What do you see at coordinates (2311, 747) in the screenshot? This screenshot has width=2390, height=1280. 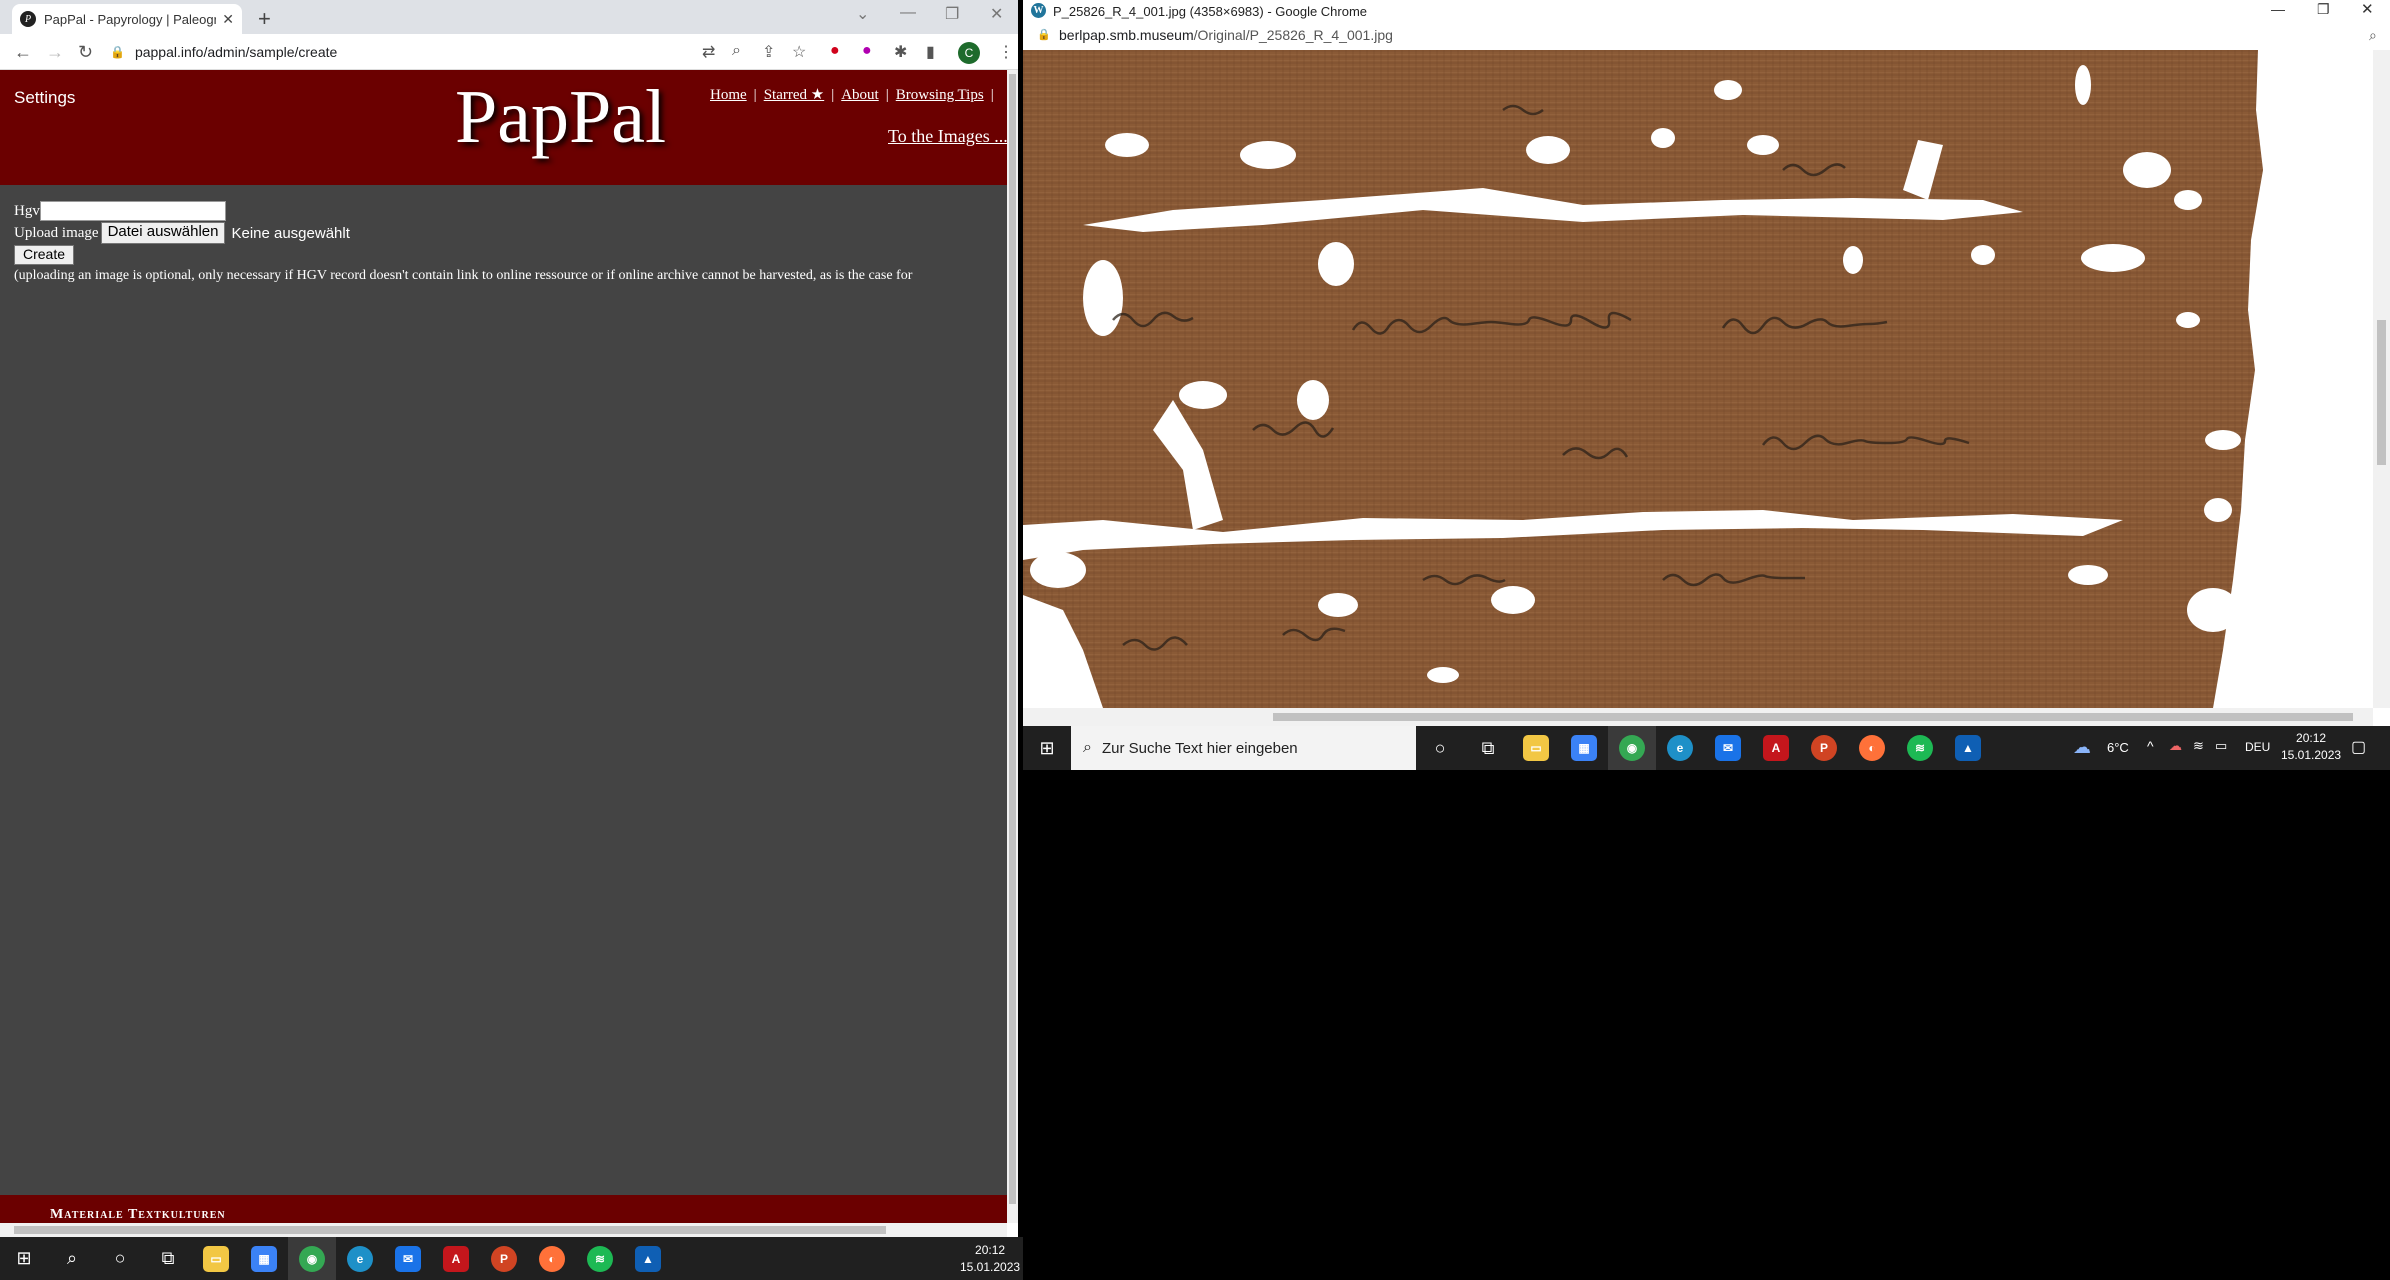 I see `right-clock: 20:12 15.01.2023` at bounding box center [2311, 747].